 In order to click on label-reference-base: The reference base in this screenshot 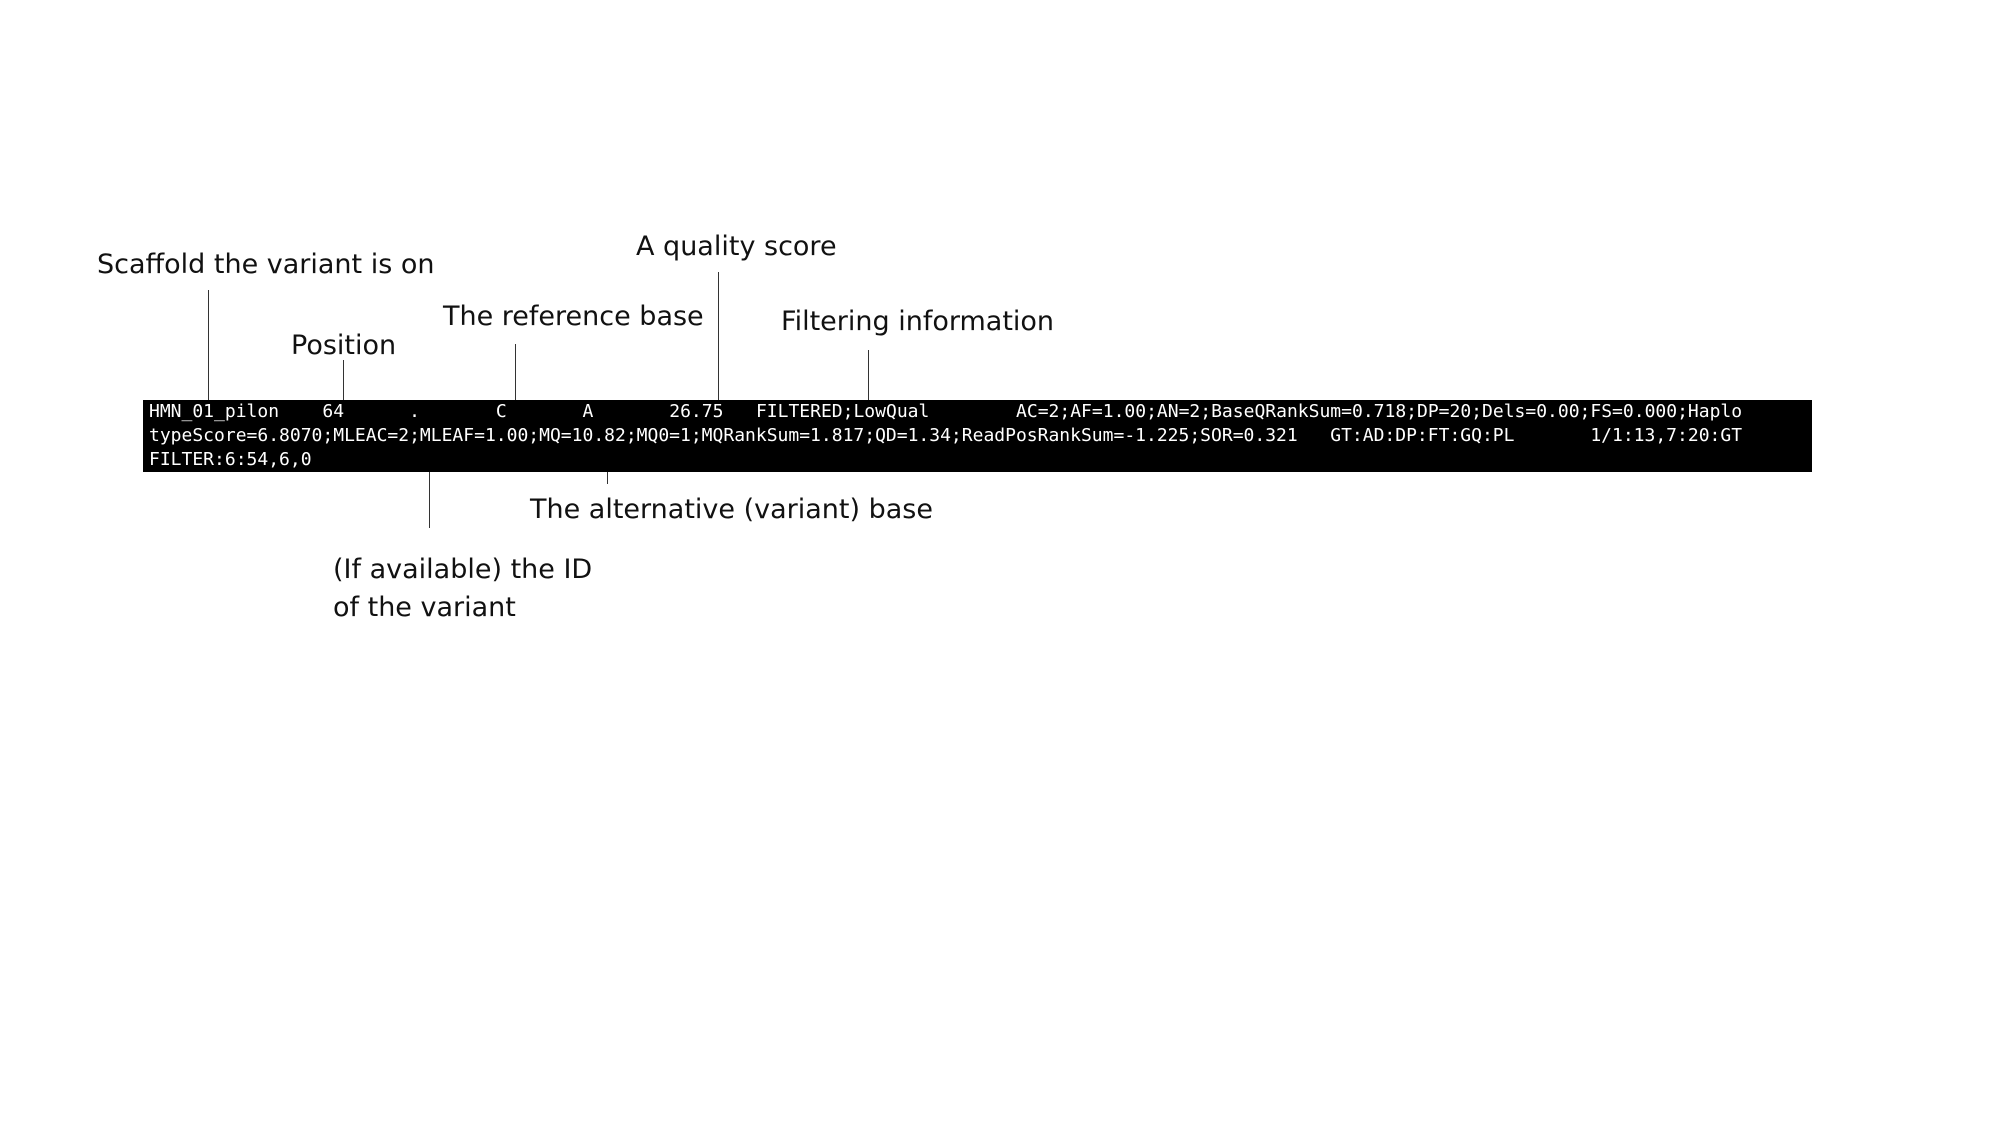, I will do `click(573, 316)`.